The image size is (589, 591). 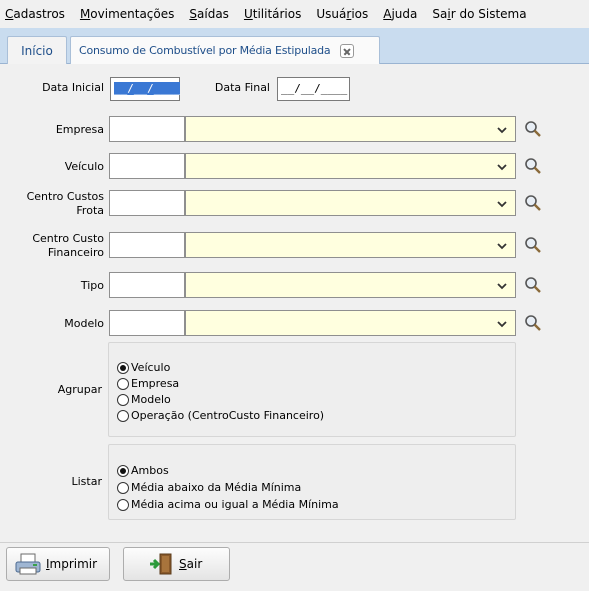 I want to click on agrupar-option-empresa: Empresa, so click(x=148, y=383).